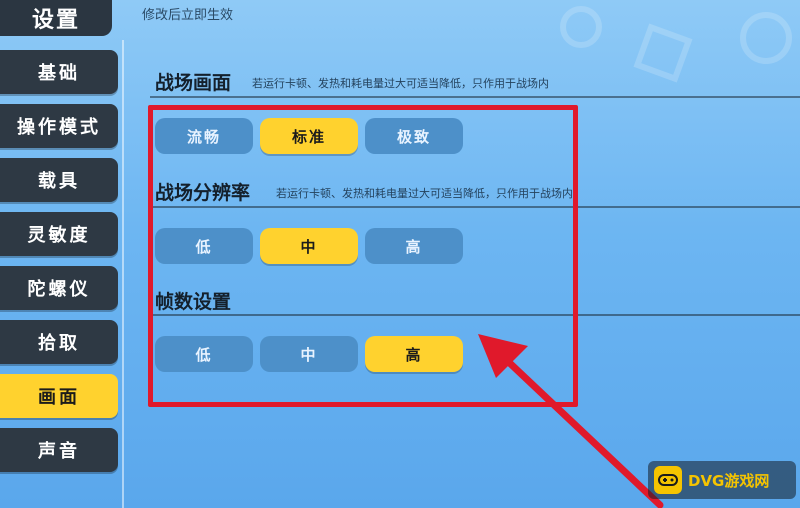 The width and height of the screenshot is (800, 508). Describe the element at coordinates (188, 15) in the screenshot. I see `page-subtitle: 修改后立即生效` at that location.